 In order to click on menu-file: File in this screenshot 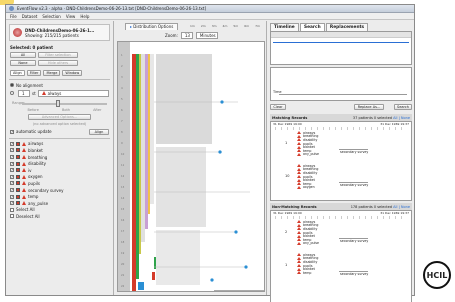, I will do `click(13, 16)`.